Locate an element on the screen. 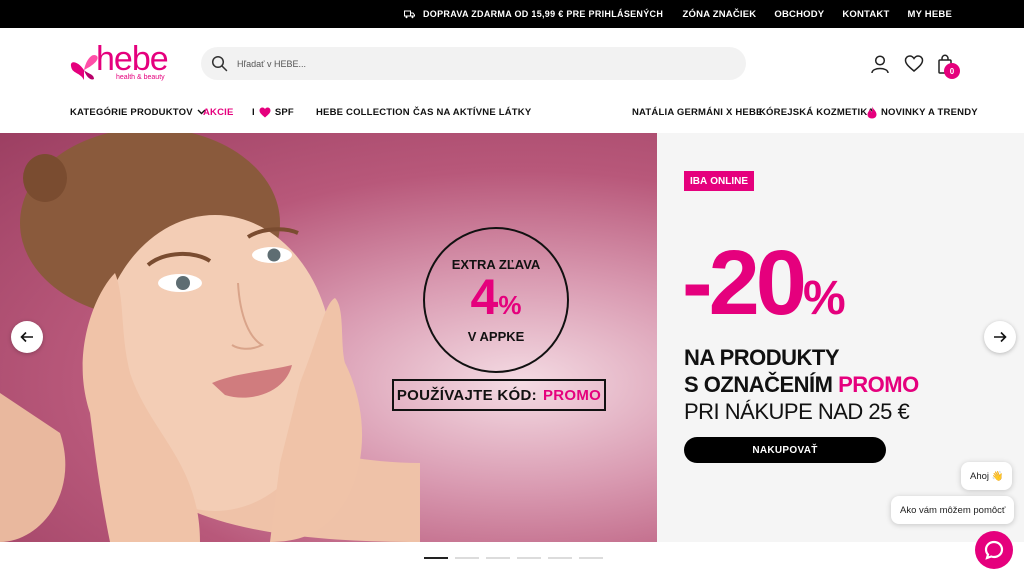 The image size is (1024, 582). carousel-pagination is located at coordinates (513, 558).